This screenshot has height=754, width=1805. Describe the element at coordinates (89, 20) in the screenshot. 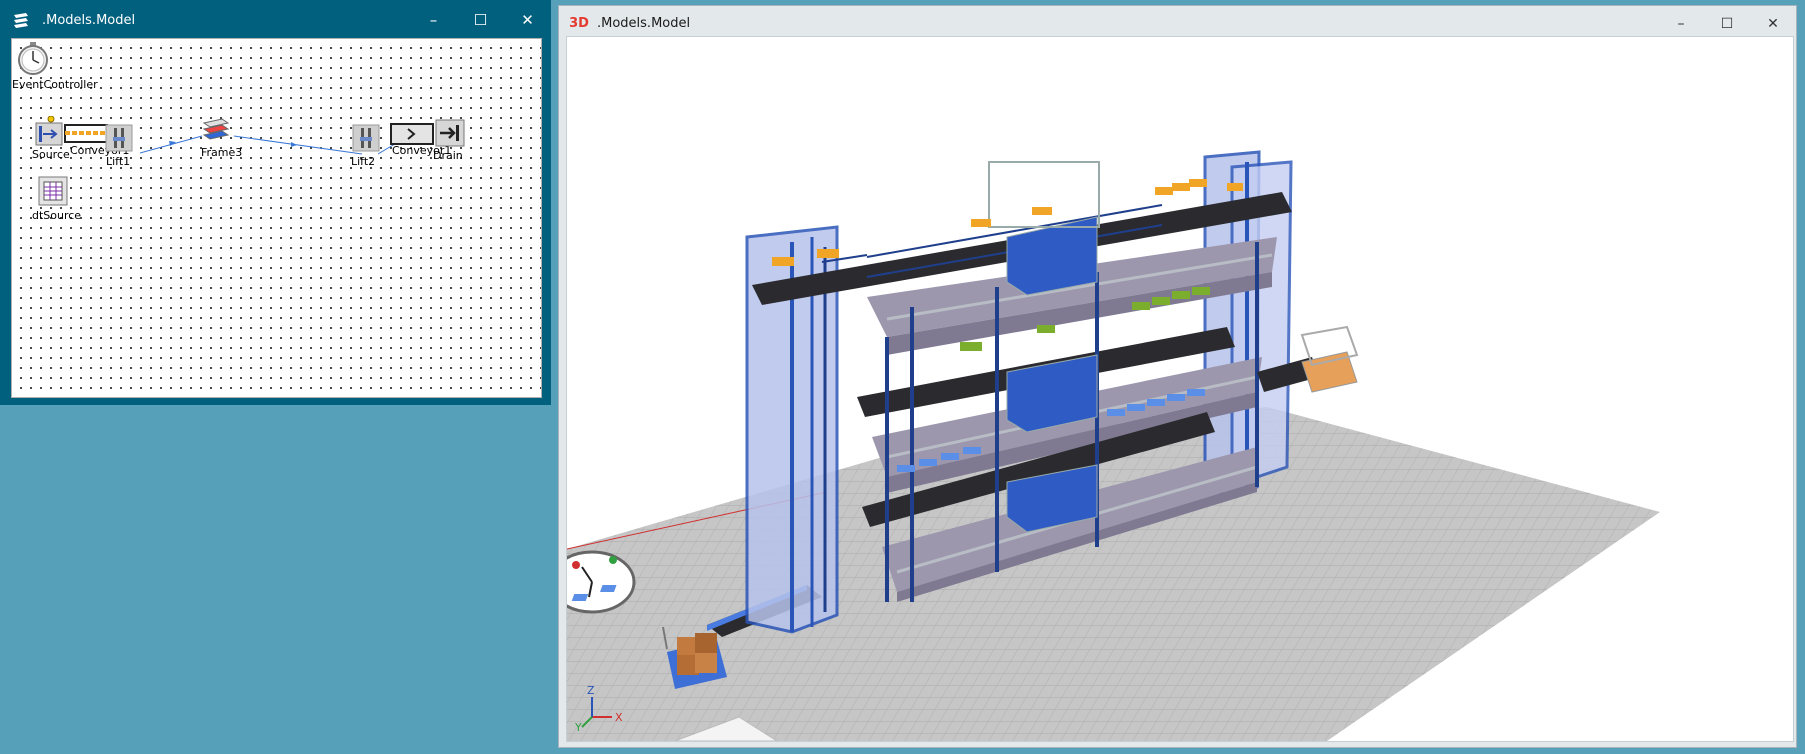

I see `frame-window-title: .Models.Model` at that location.